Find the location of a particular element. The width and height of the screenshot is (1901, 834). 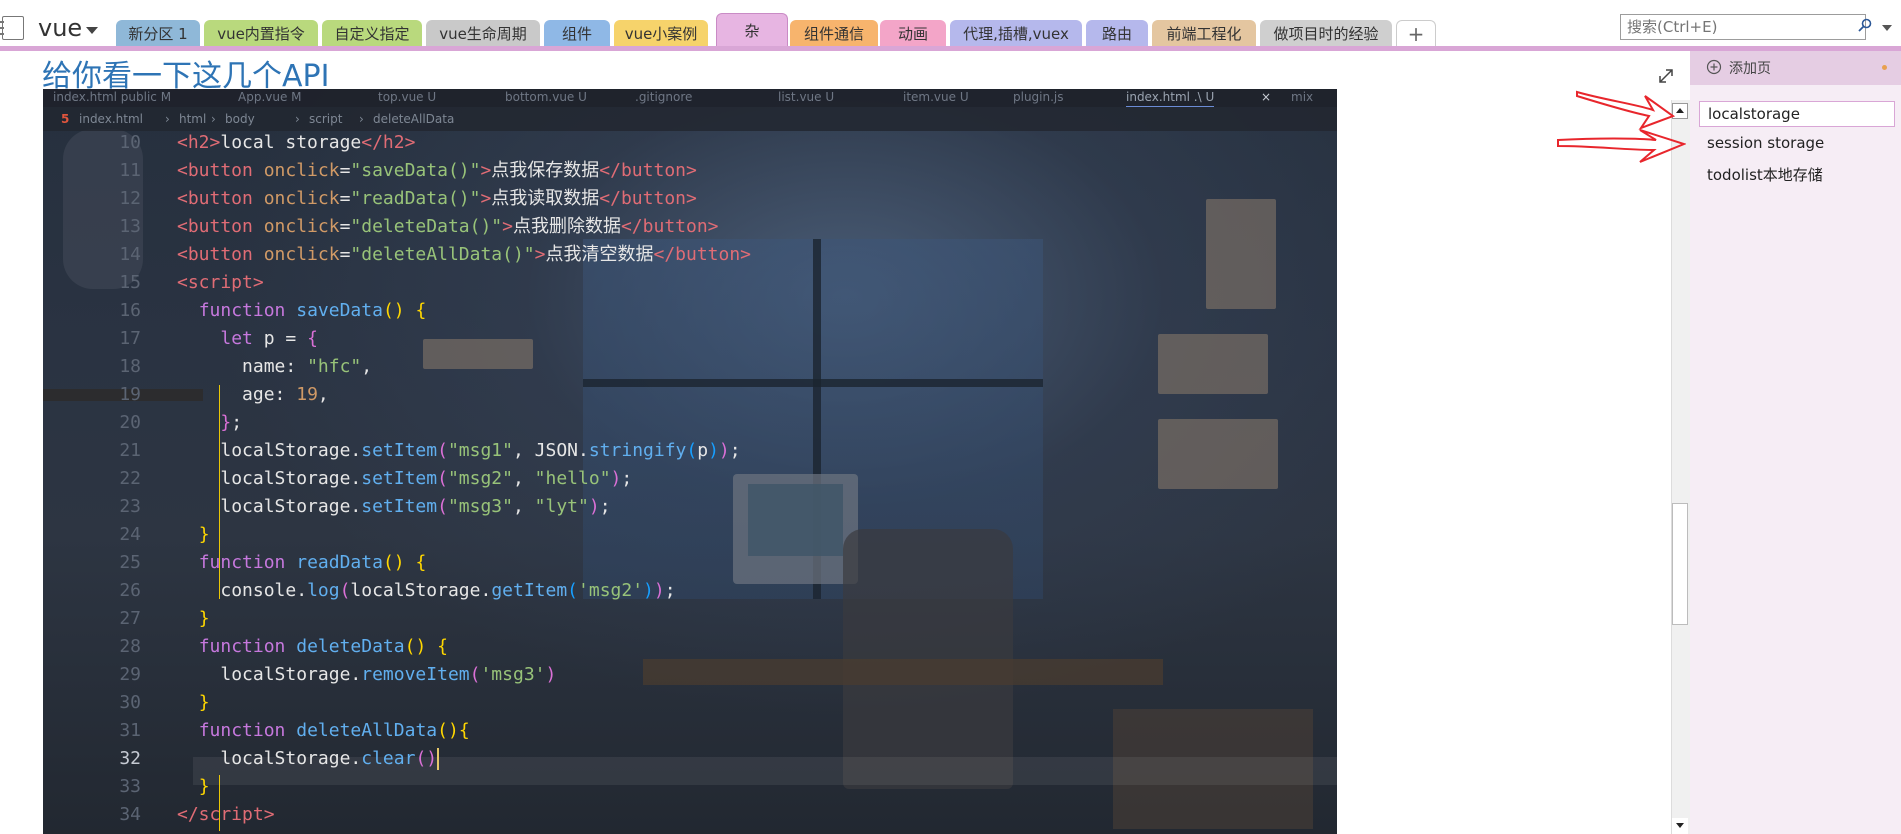

code-line: 24 } is located at coordinates (690, 535).